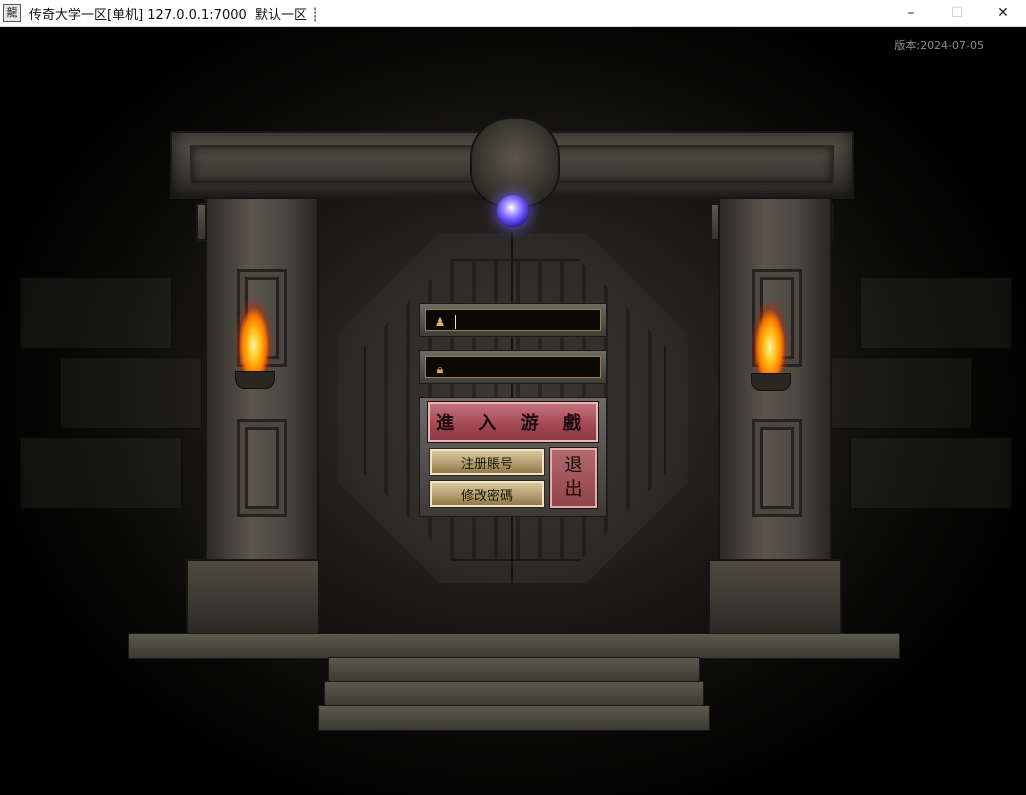 This screenshot has width=1026, height=795. What do you see at coordinates (573, 465) in the screenshot?
I see `exit-label-top: 退` at bounding box center [573, 465].